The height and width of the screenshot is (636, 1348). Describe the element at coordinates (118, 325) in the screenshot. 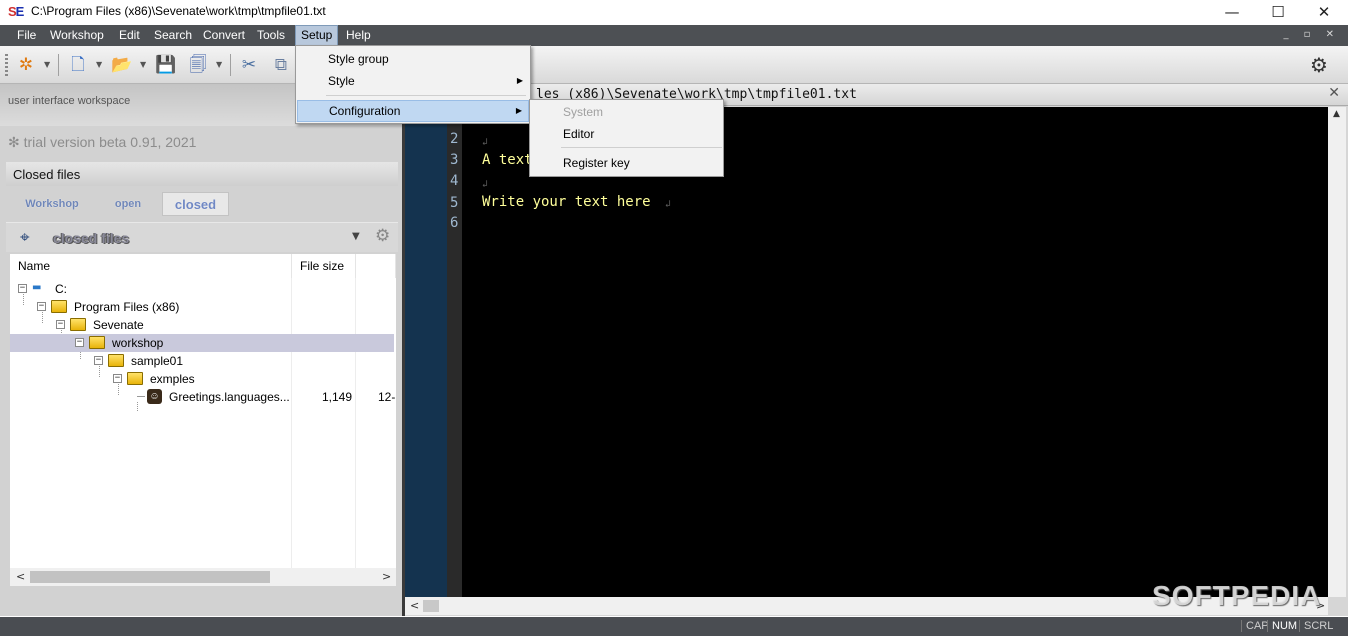

I see `tree-item-label: Sevenate` at that location.